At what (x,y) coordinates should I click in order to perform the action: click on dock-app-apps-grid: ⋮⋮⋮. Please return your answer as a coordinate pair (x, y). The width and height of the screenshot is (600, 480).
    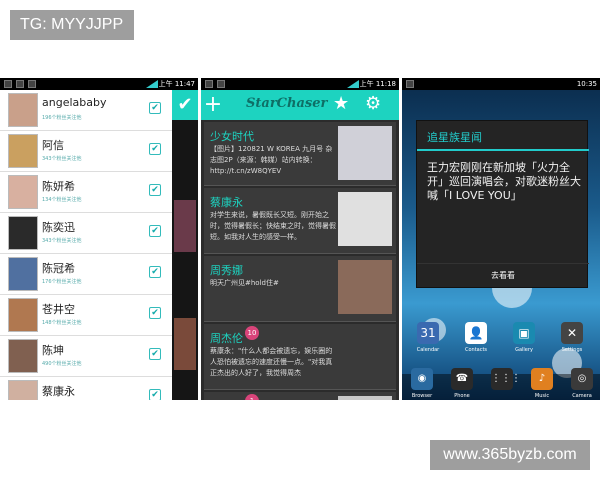
    Looking at the image, I should click on (502, 380).